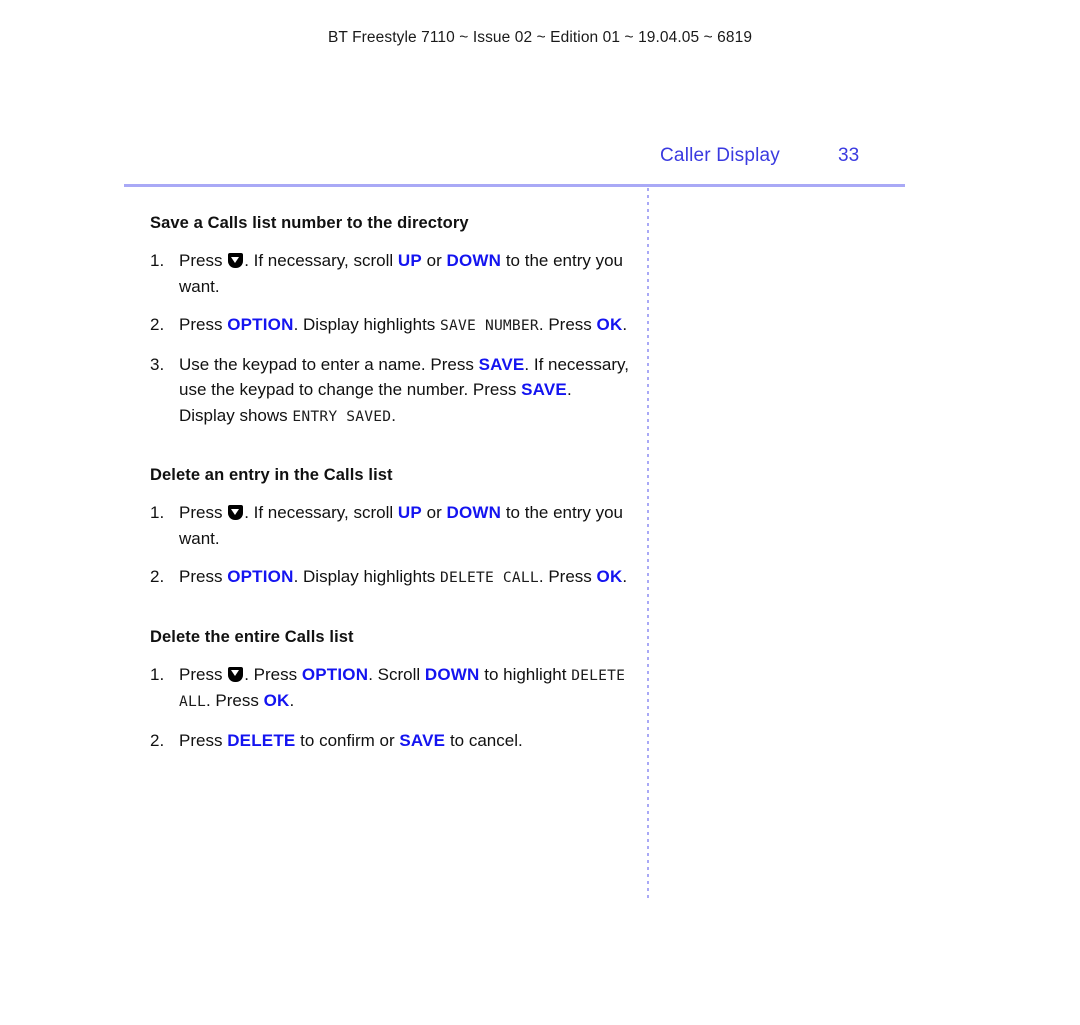 The image size is (1080, 1025). Describe the element at coordinates (157, 364) in the screenshot. I see `step-number: 3.` at that location.